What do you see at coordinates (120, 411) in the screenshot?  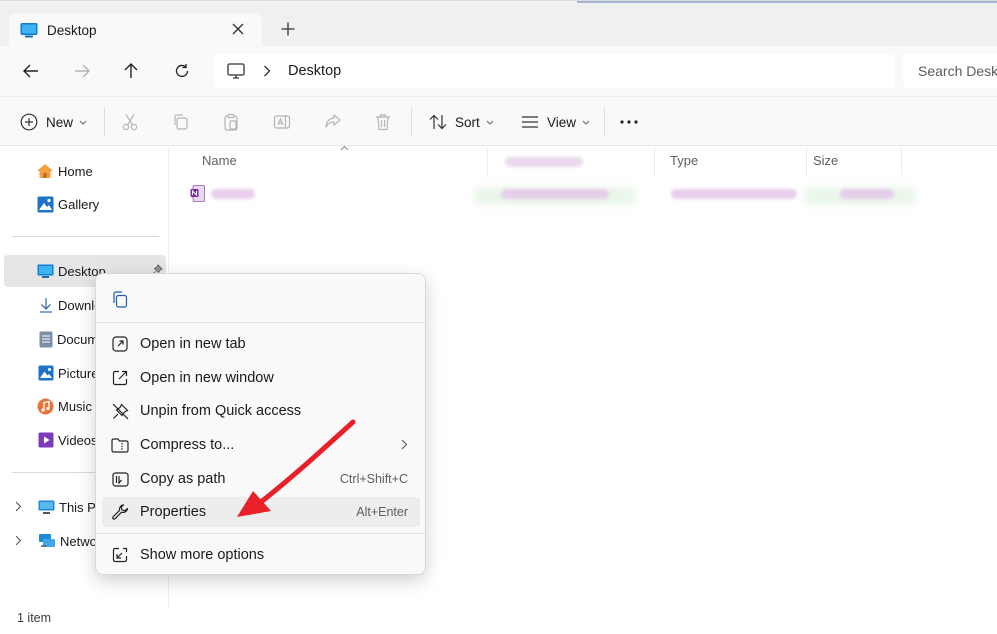 I see `unpin-icon` at bounding box center [120, 411].